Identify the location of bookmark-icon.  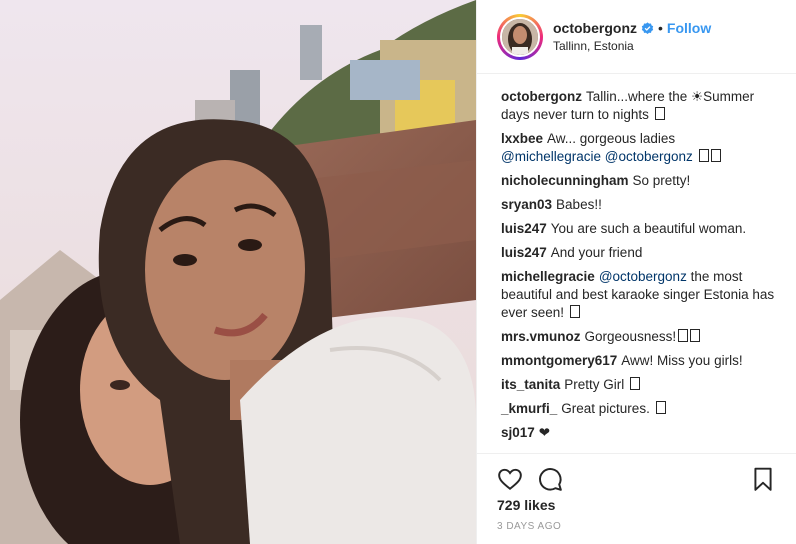
(763, 479).